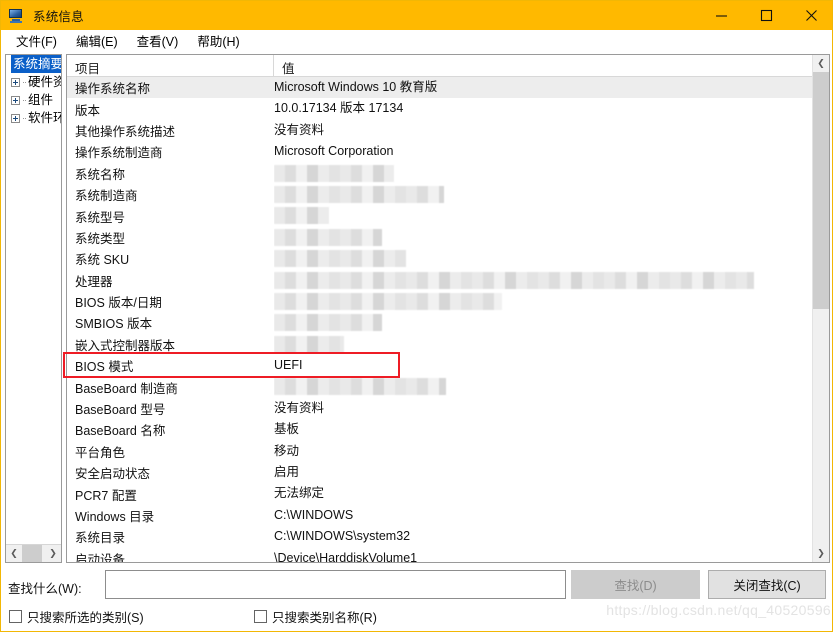 The height and width of the screenshot is (632, 833). I want to click on table-row: 系统名称, so click(440, 173).